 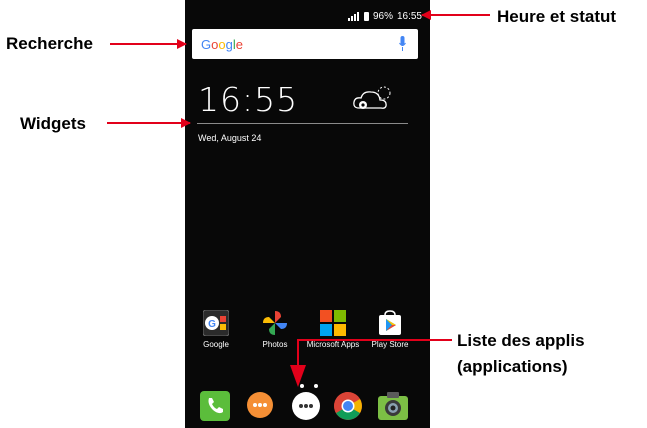 What do you see at coordinates (374, 353) in the screenshot?
I see `arrow-apps-line` at bounding box center [374, 353].